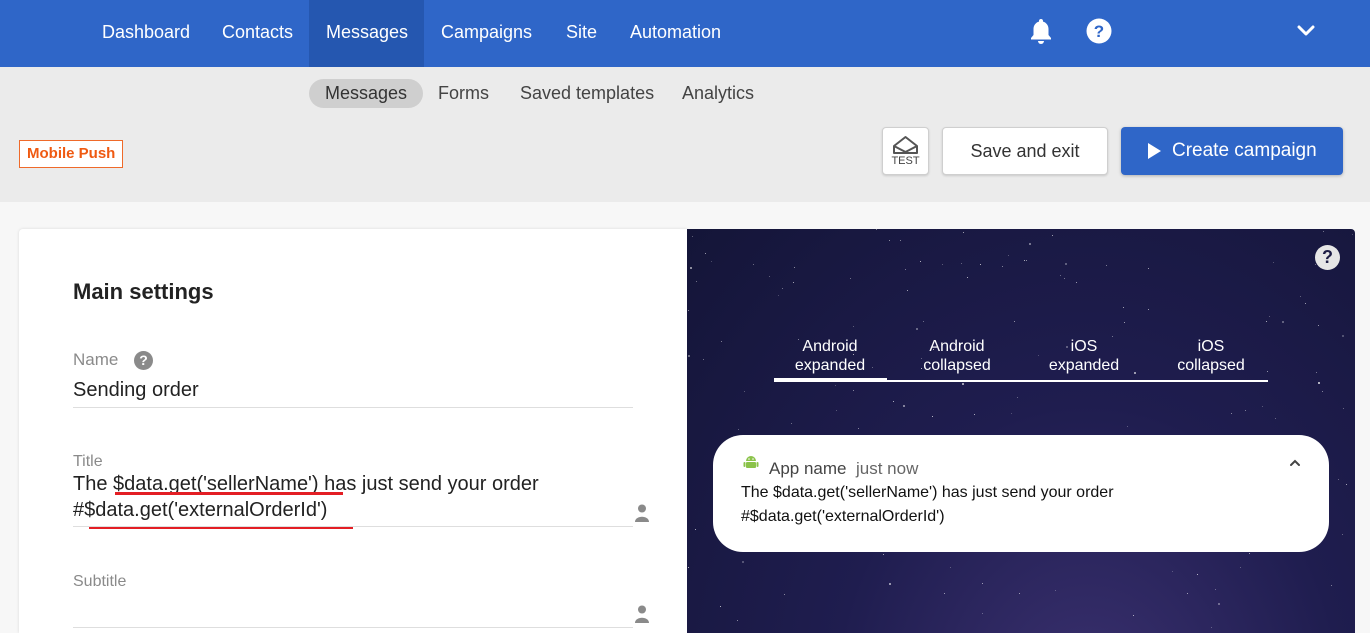  I want to click on preview-help-icon: ?, so click(1327, 257).